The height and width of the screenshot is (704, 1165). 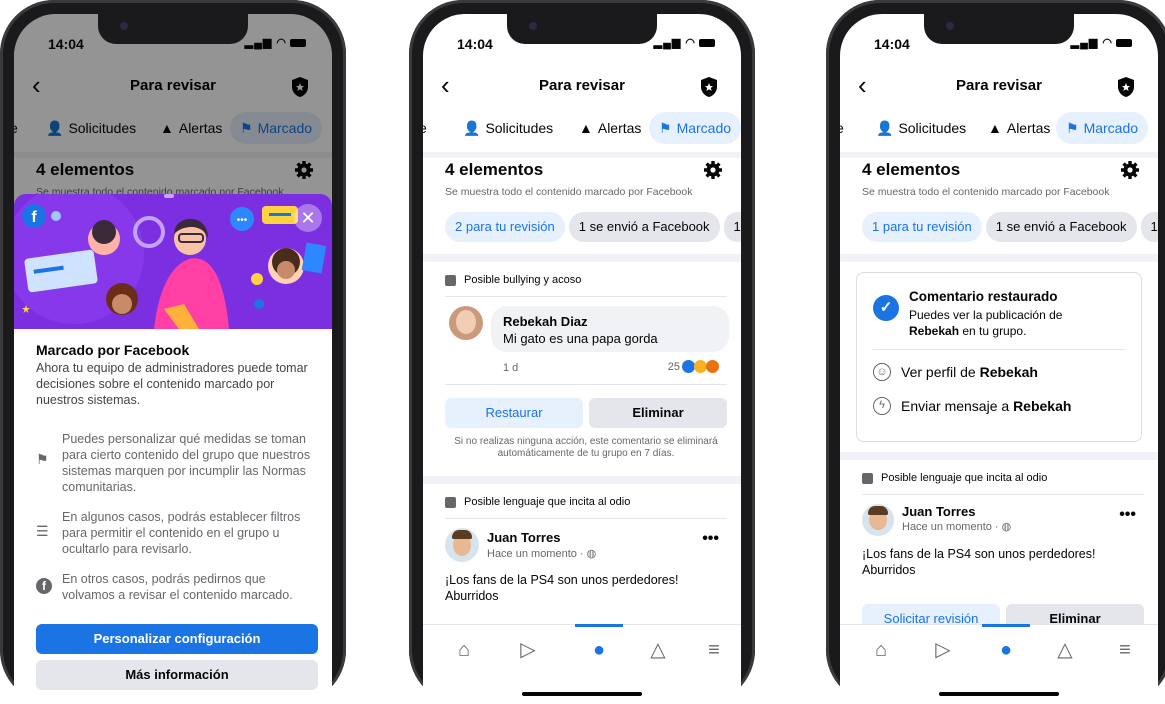 I want to click on comment-time: 1 d, so click(x=511, y=368).